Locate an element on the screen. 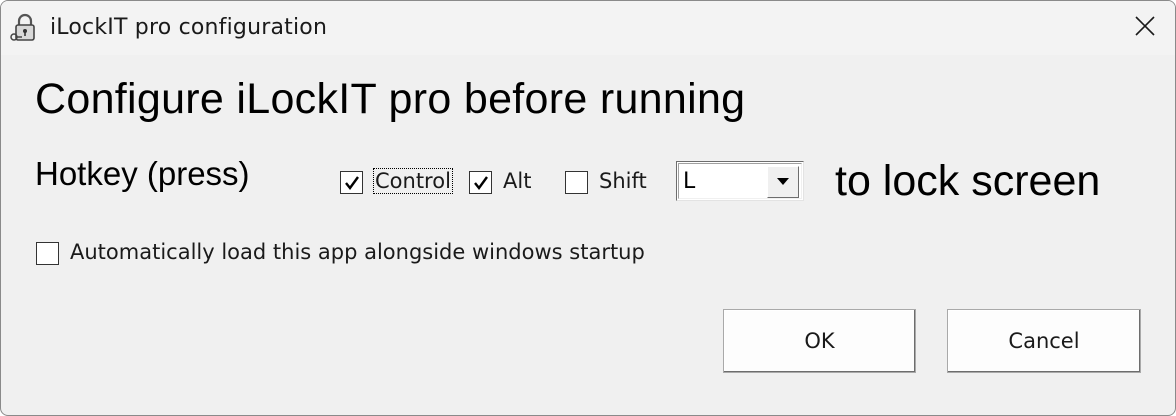 Image resolution: width=1176 pixels, height=416 pixels. hotkey-label: Hotkey (press) is located at coordinates (142, 173).